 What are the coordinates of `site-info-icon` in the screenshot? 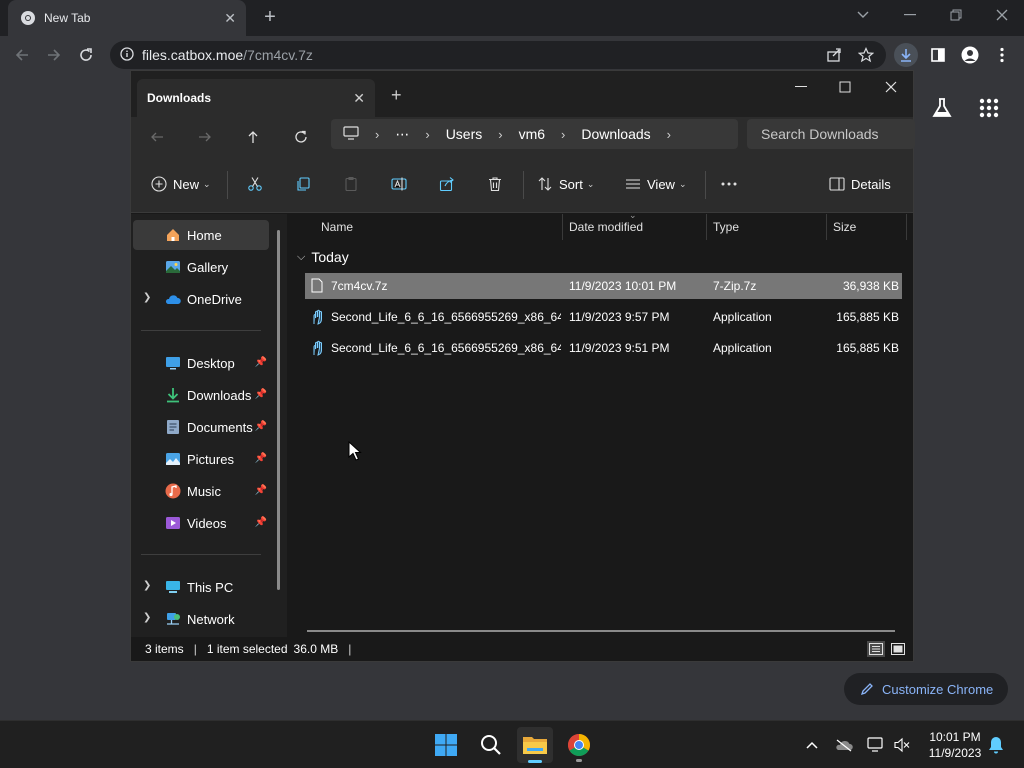 It's located at (127, 55).